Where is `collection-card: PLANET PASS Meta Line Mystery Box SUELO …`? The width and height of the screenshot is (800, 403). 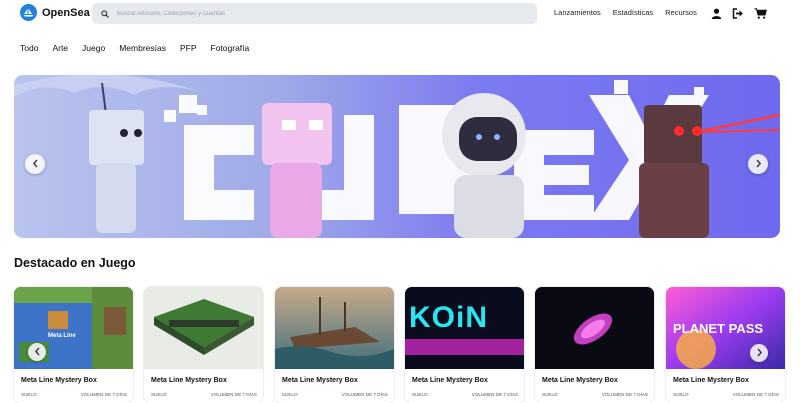
collection-card: PLANET PASS Meta Line Mystery Box SUELO … is located at coordinates (725, 345).